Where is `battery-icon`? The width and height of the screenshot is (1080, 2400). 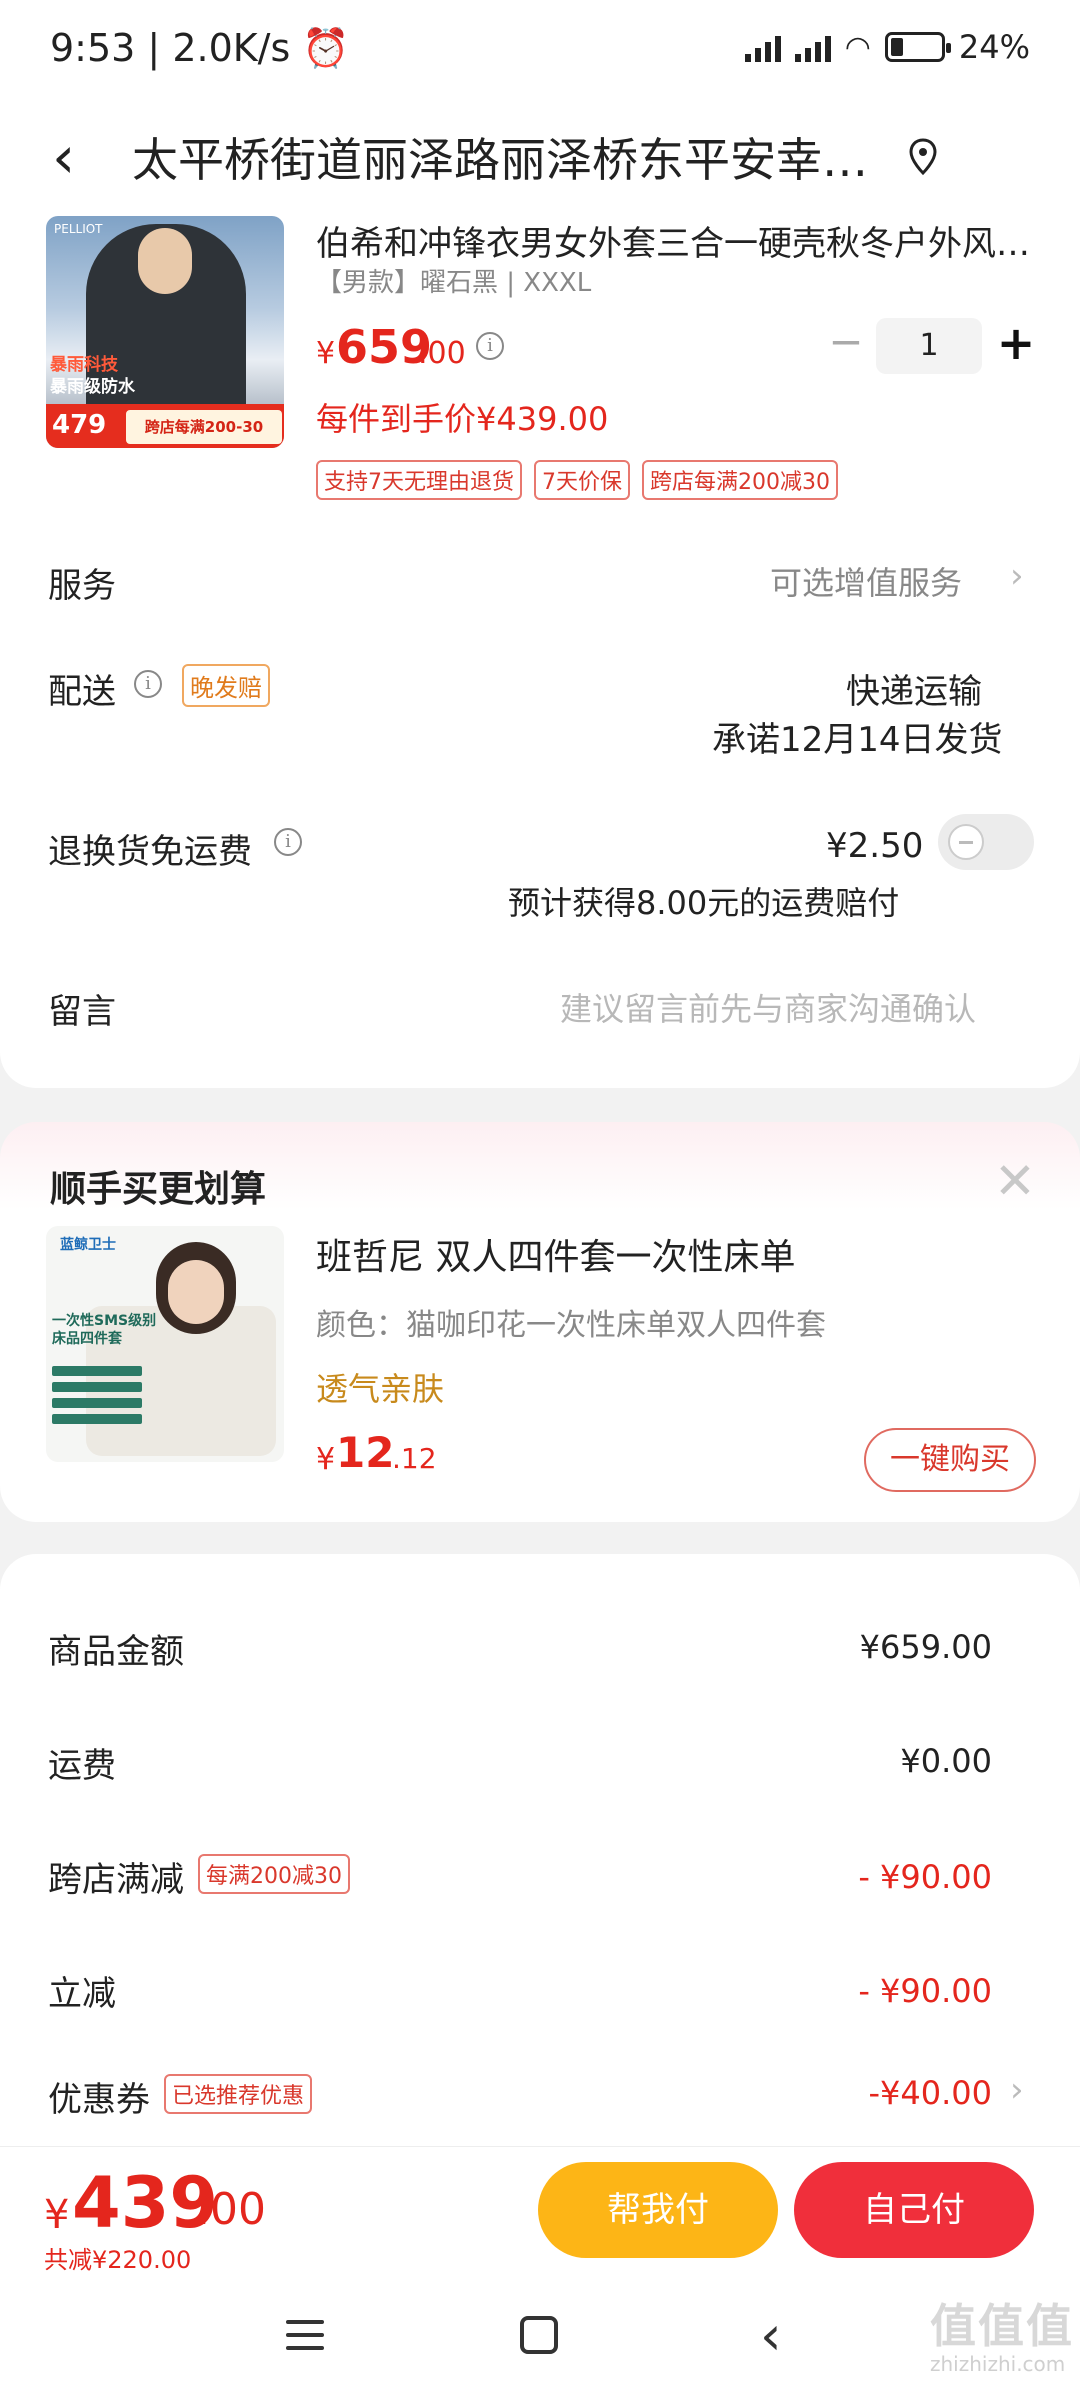 battery-icon is located at coordinates (917, 47).